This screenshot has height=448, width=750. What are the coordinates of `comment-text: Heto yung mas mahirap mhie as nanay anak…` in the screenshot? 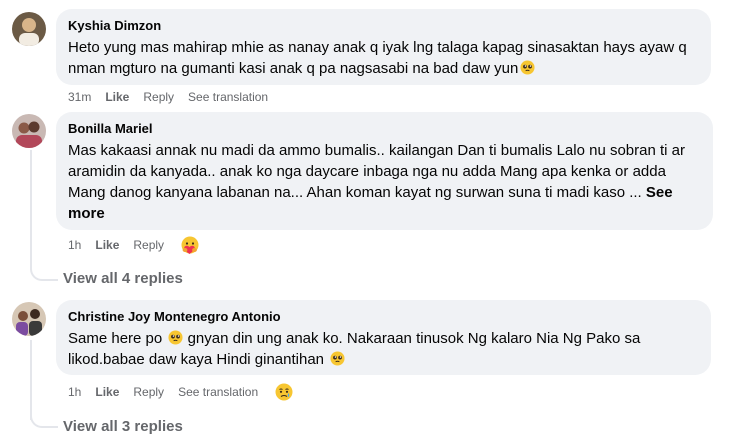 It's located at (377, 58).